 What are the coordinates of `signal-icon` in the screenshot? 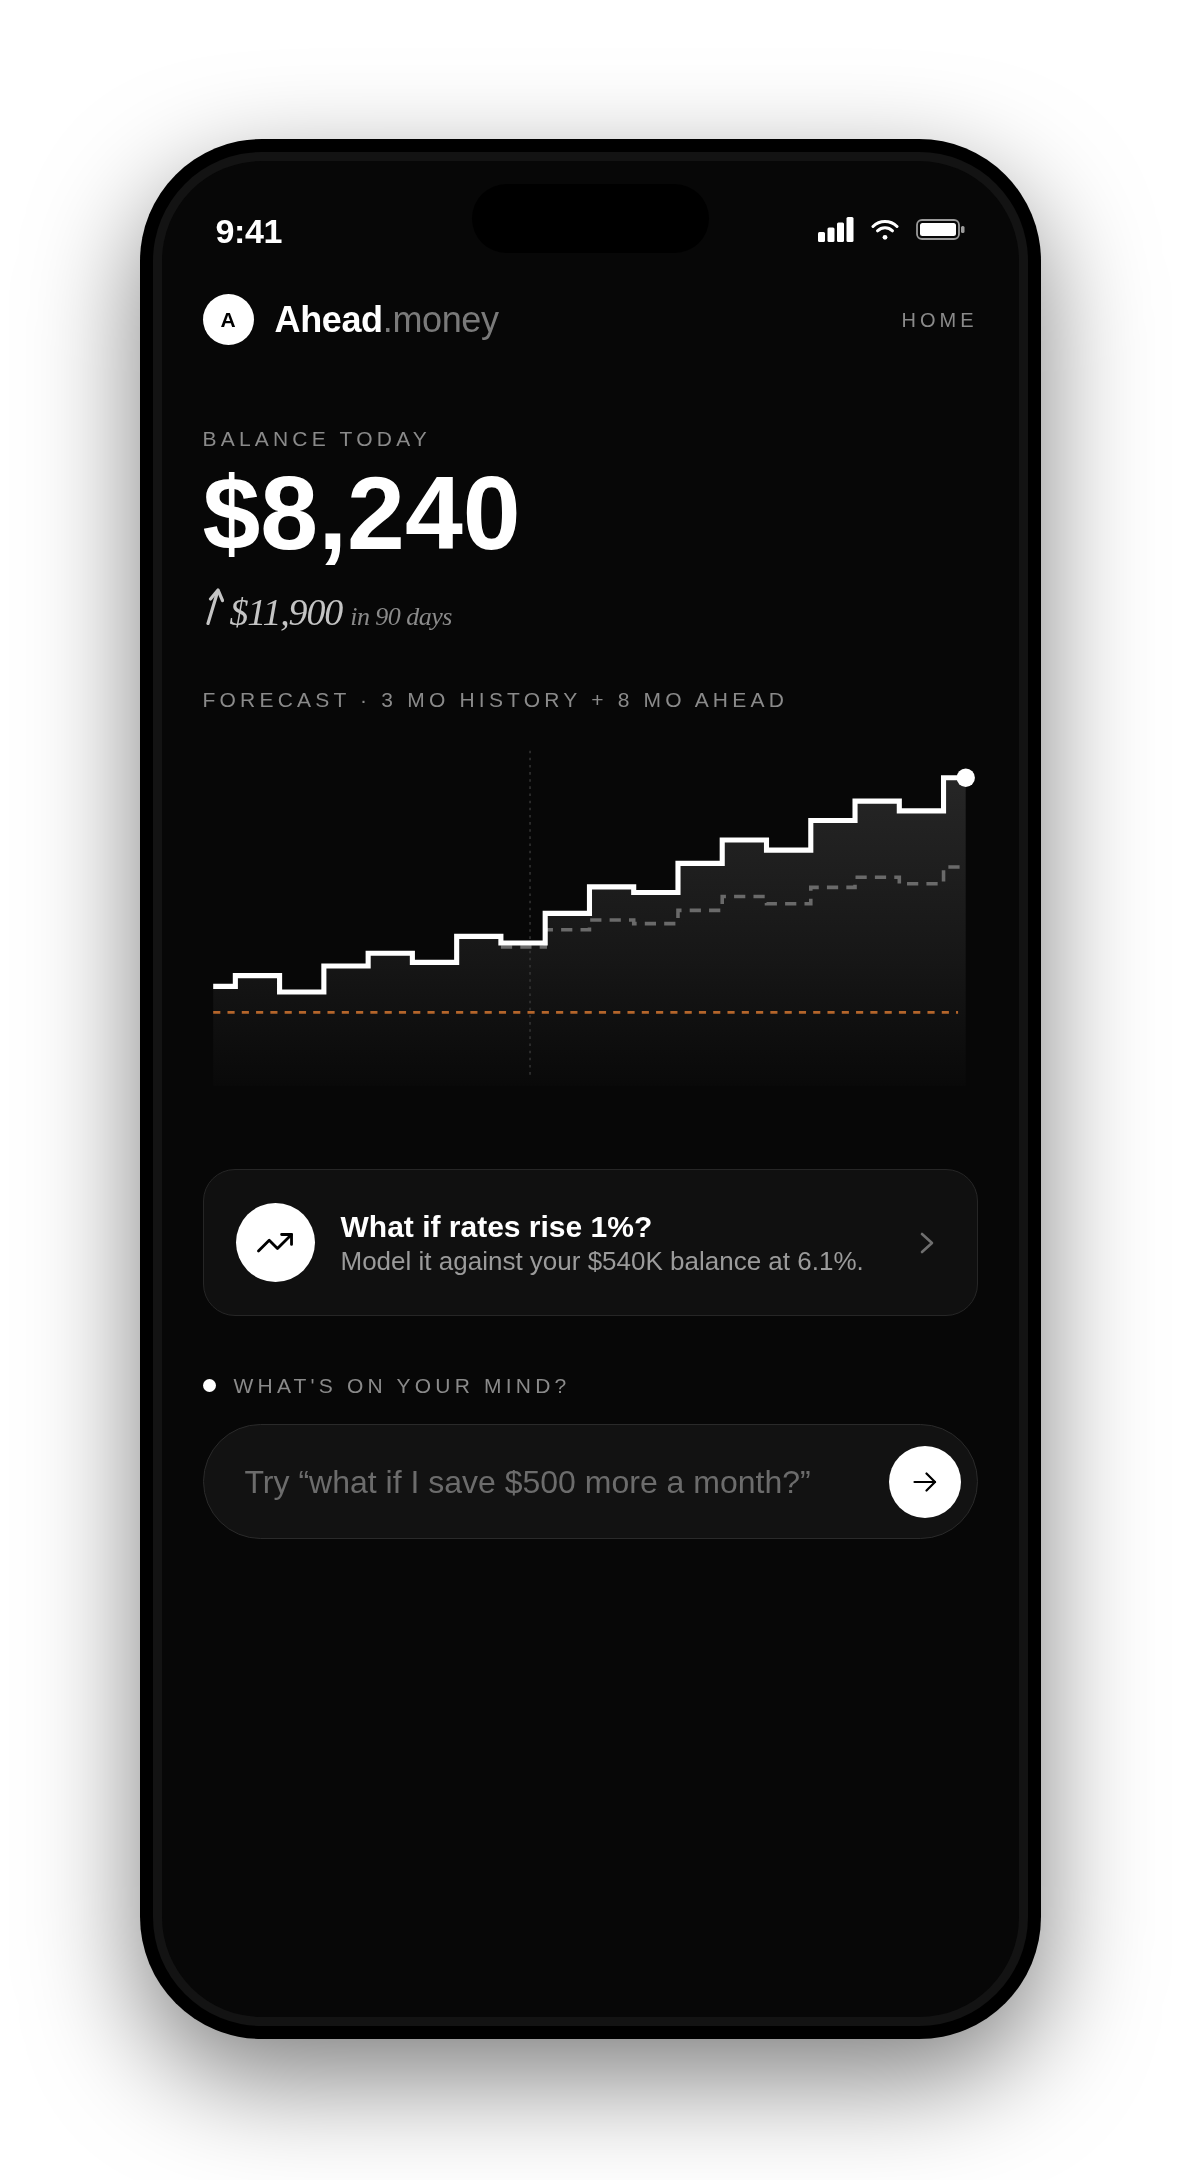 It's located at (835, 229).